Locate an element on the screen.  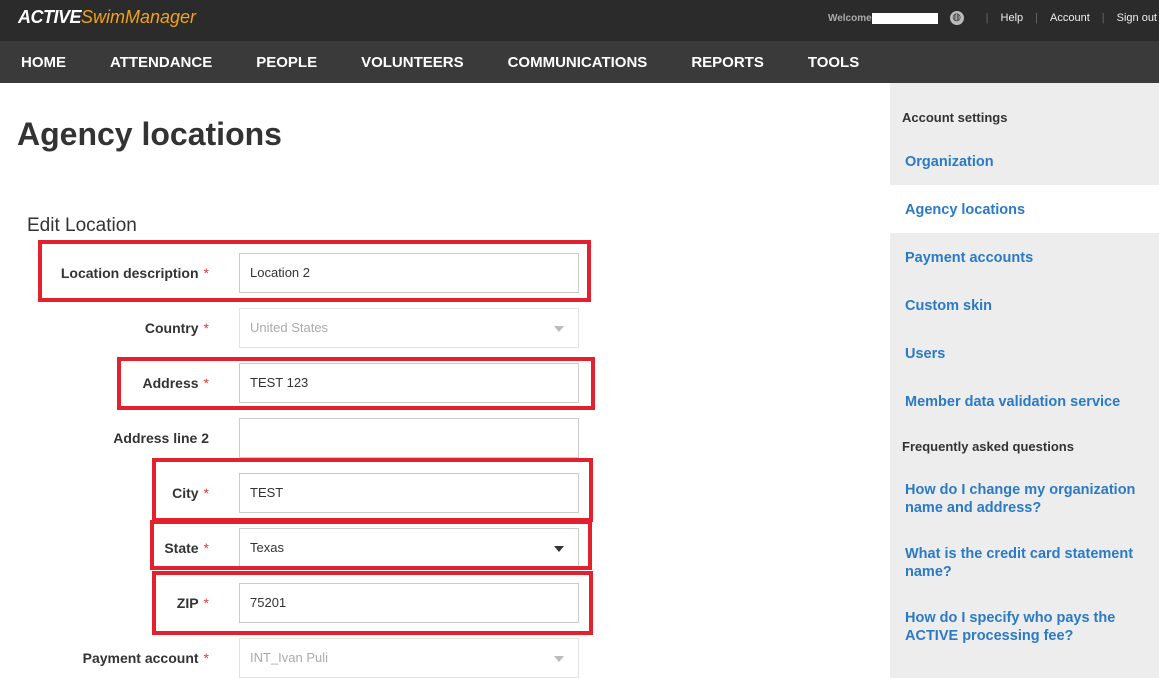
help-link: Help is located at coordinates (1012, 18).